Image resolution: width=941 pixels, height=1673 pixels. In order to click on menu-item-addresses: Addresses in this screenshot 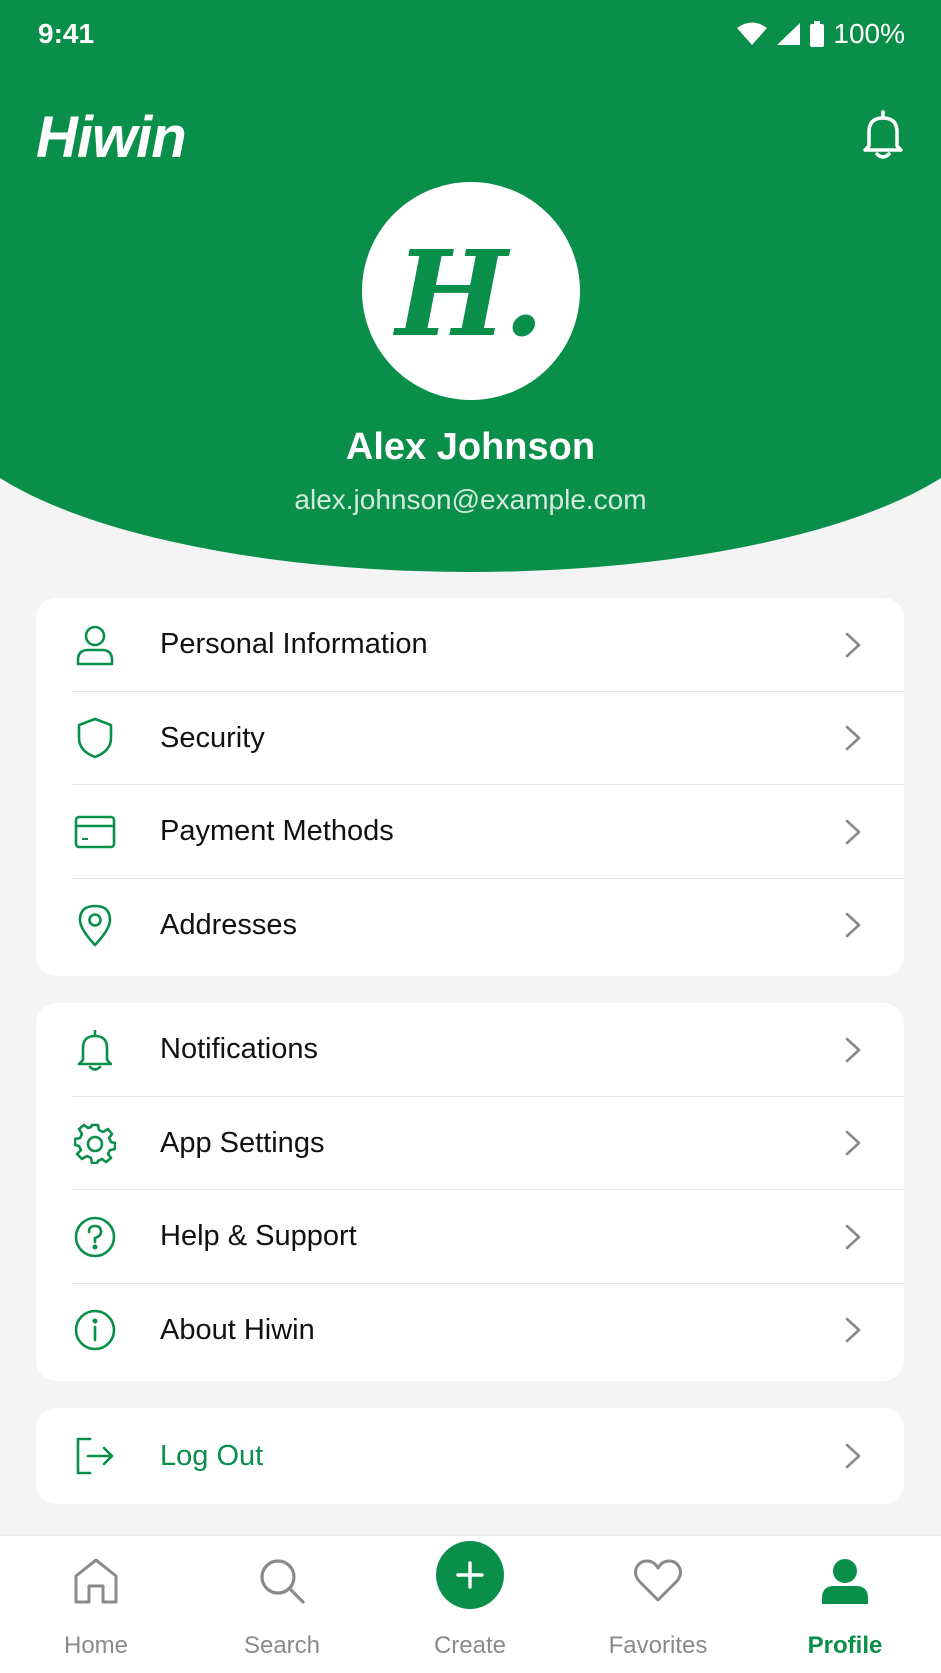, I will do `click(470, 926)`.